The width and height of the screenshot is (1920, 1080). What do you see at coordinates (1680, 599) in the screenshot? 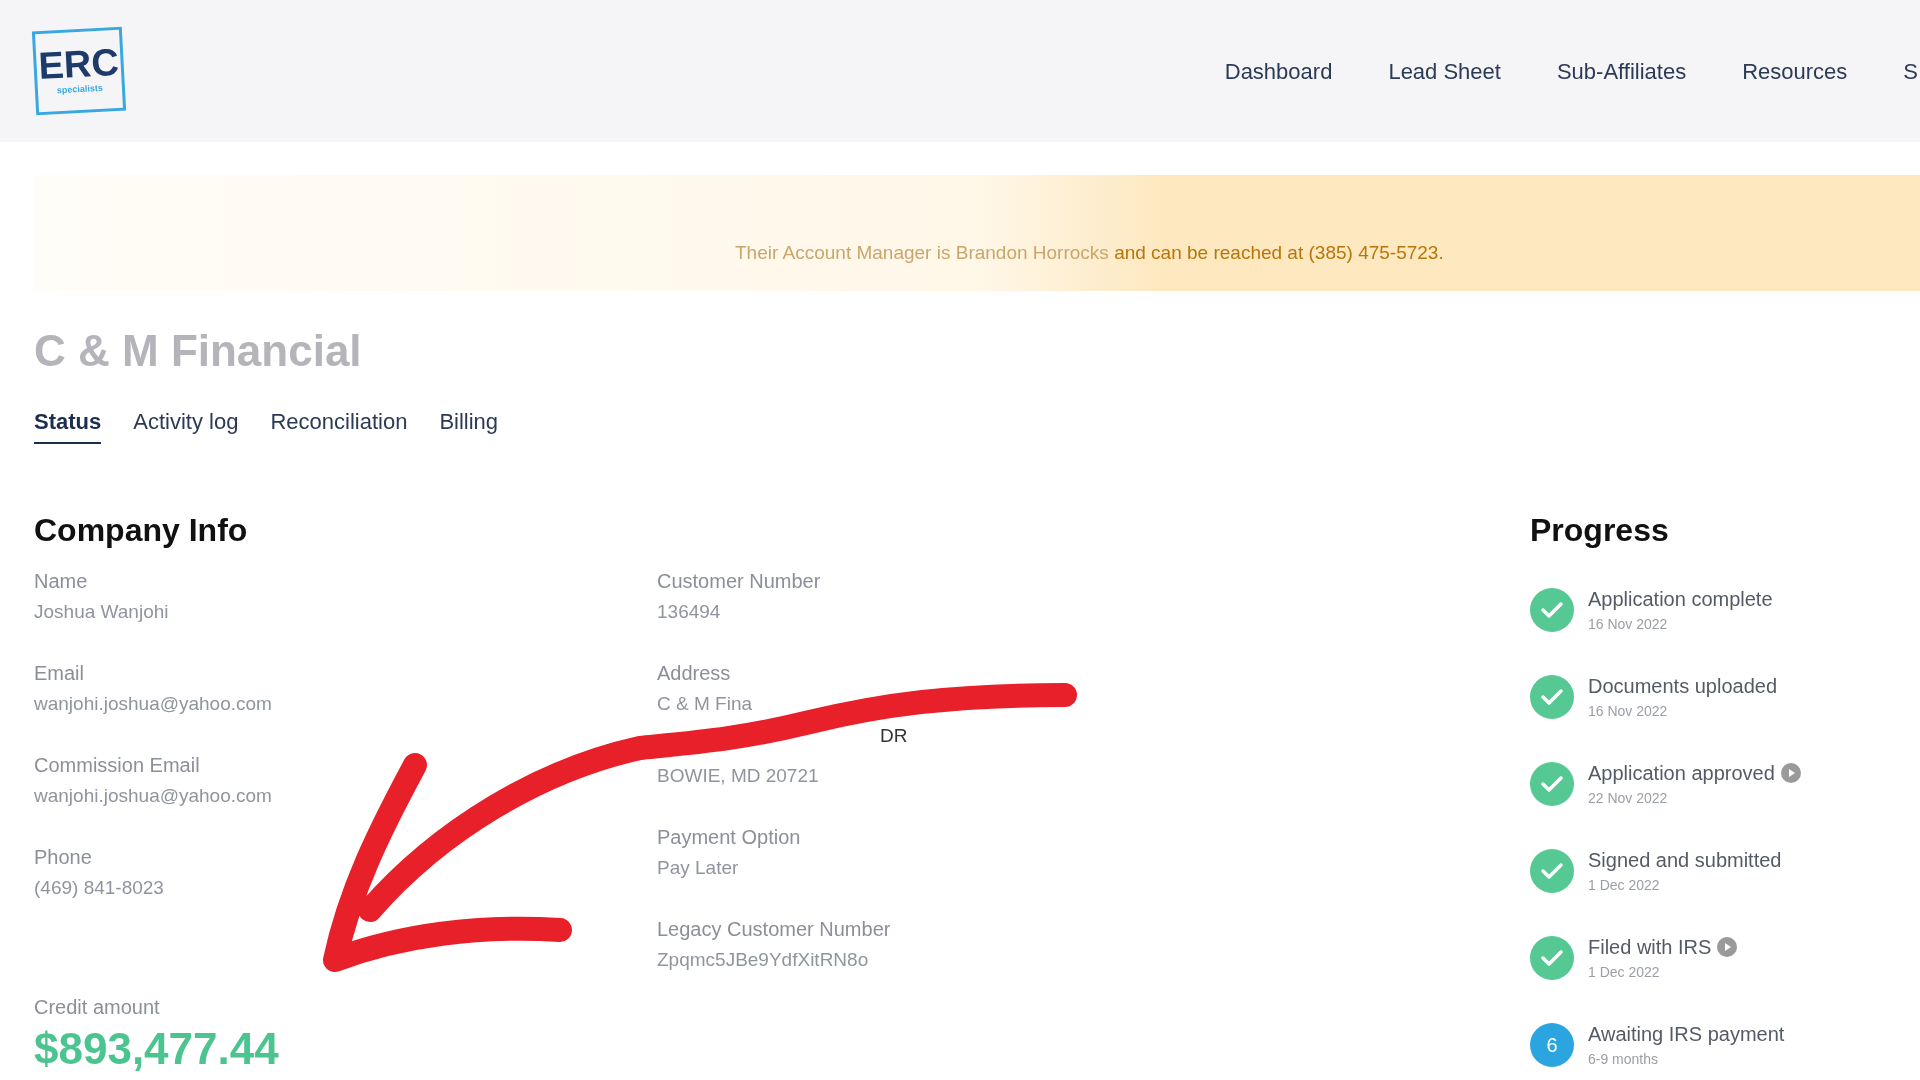
I see `step-title: Application complete` at bounding box center [1680, 599].